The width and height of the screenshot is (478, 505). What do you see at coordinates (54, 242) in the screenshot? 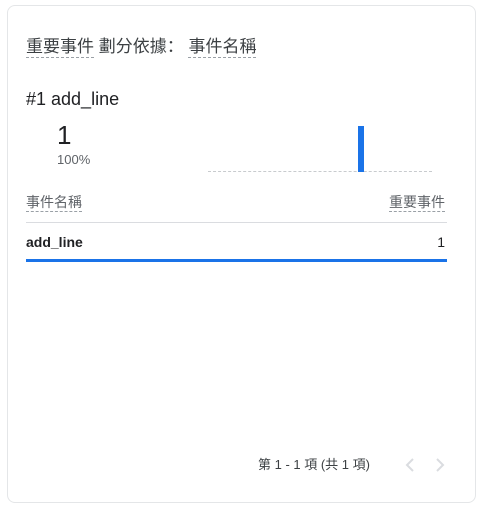
I see `row-event-name: add_line` at bounding box center [54, 242].